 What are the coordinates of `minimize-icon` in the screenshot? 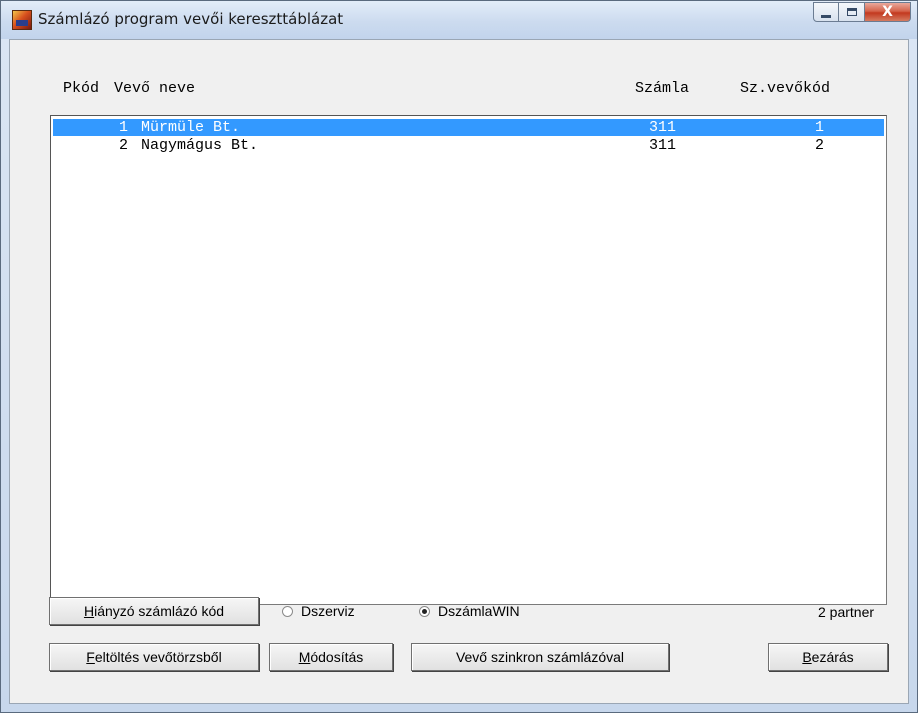 It's located at (826, 16).